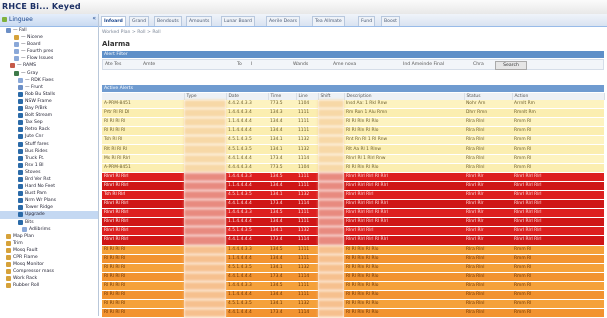  Describe the element at coordinates (49, 207) in the screenshot. I see `tree-item: Tower Ridge` at that location.